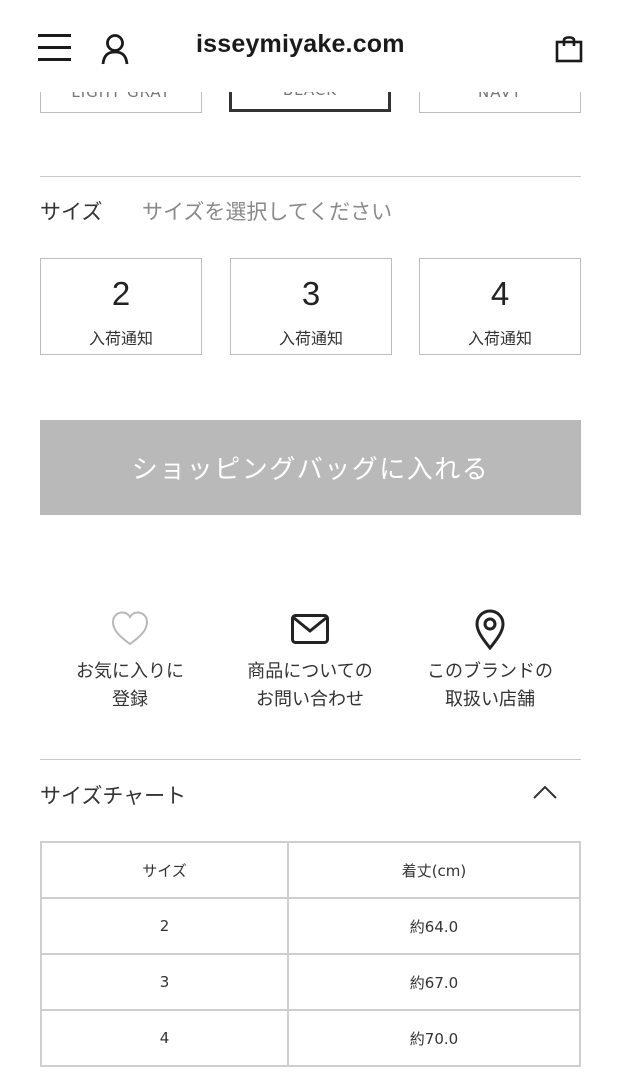 Image resolution: width=621 pixels, height=1080 pixels. What do you see at coordinates (164, 1038) in the screenshot?
I see `table-cell: 4` at bounding box center [164, 1038].